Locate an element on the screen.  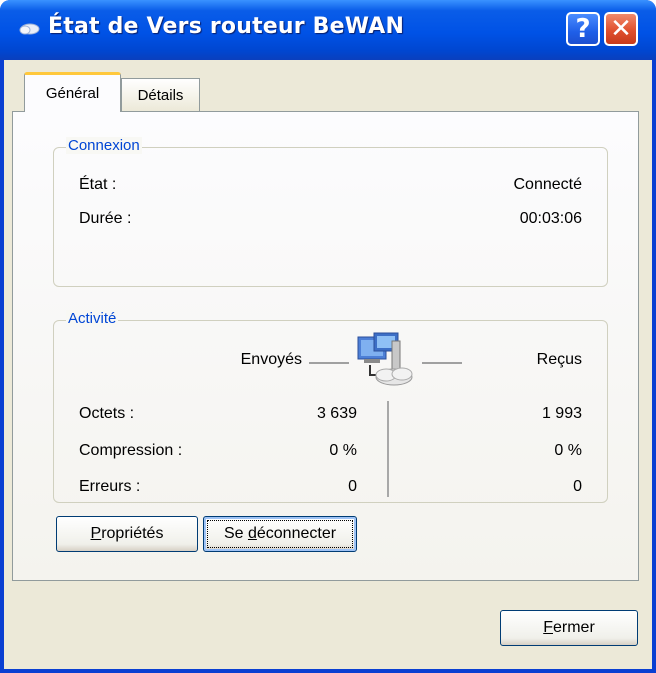
tab-details: Détails is located at coordinates (160, 94).